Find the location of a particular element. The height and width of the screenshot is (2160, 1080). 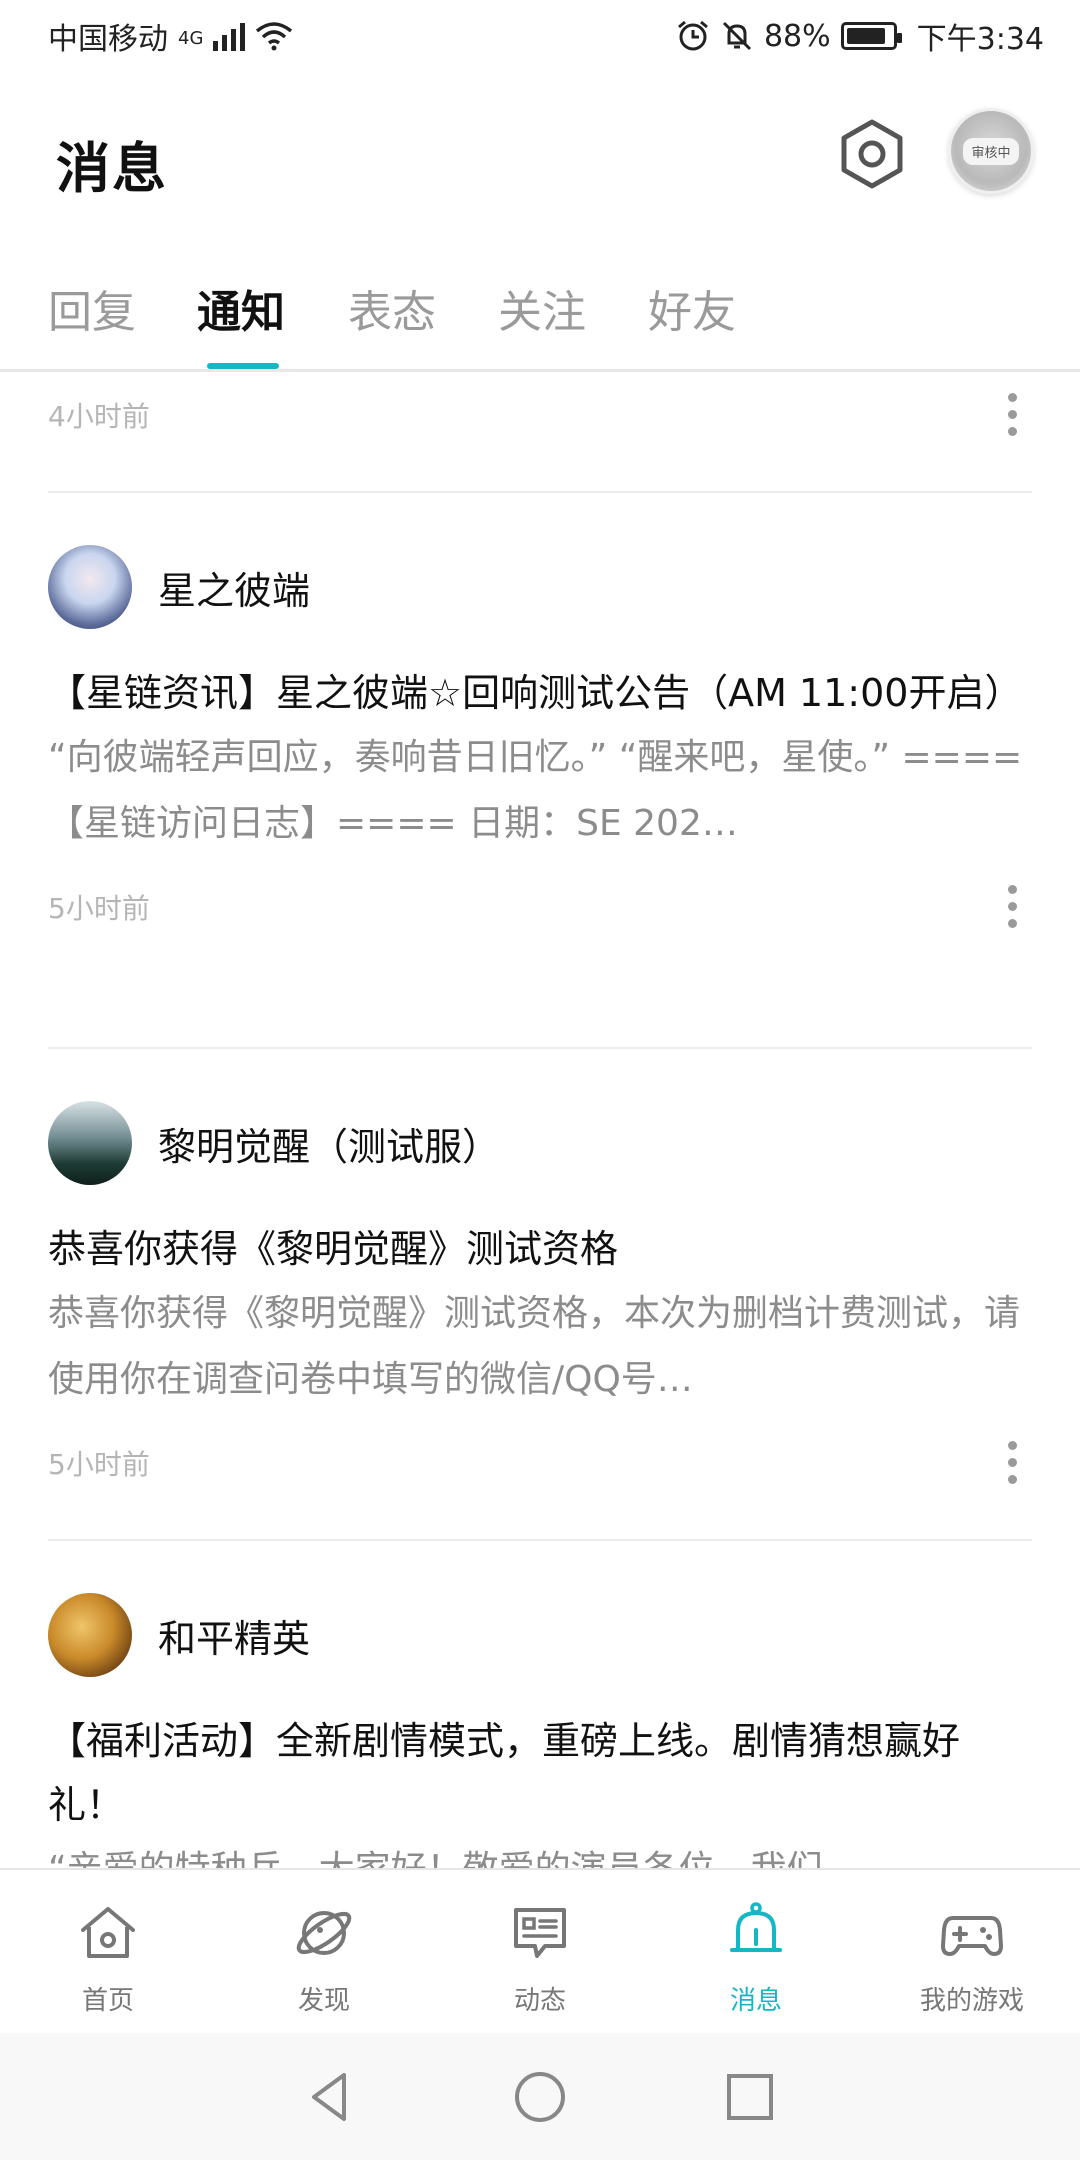

tab-friends: 好友 is located at coordinates (692, 316).